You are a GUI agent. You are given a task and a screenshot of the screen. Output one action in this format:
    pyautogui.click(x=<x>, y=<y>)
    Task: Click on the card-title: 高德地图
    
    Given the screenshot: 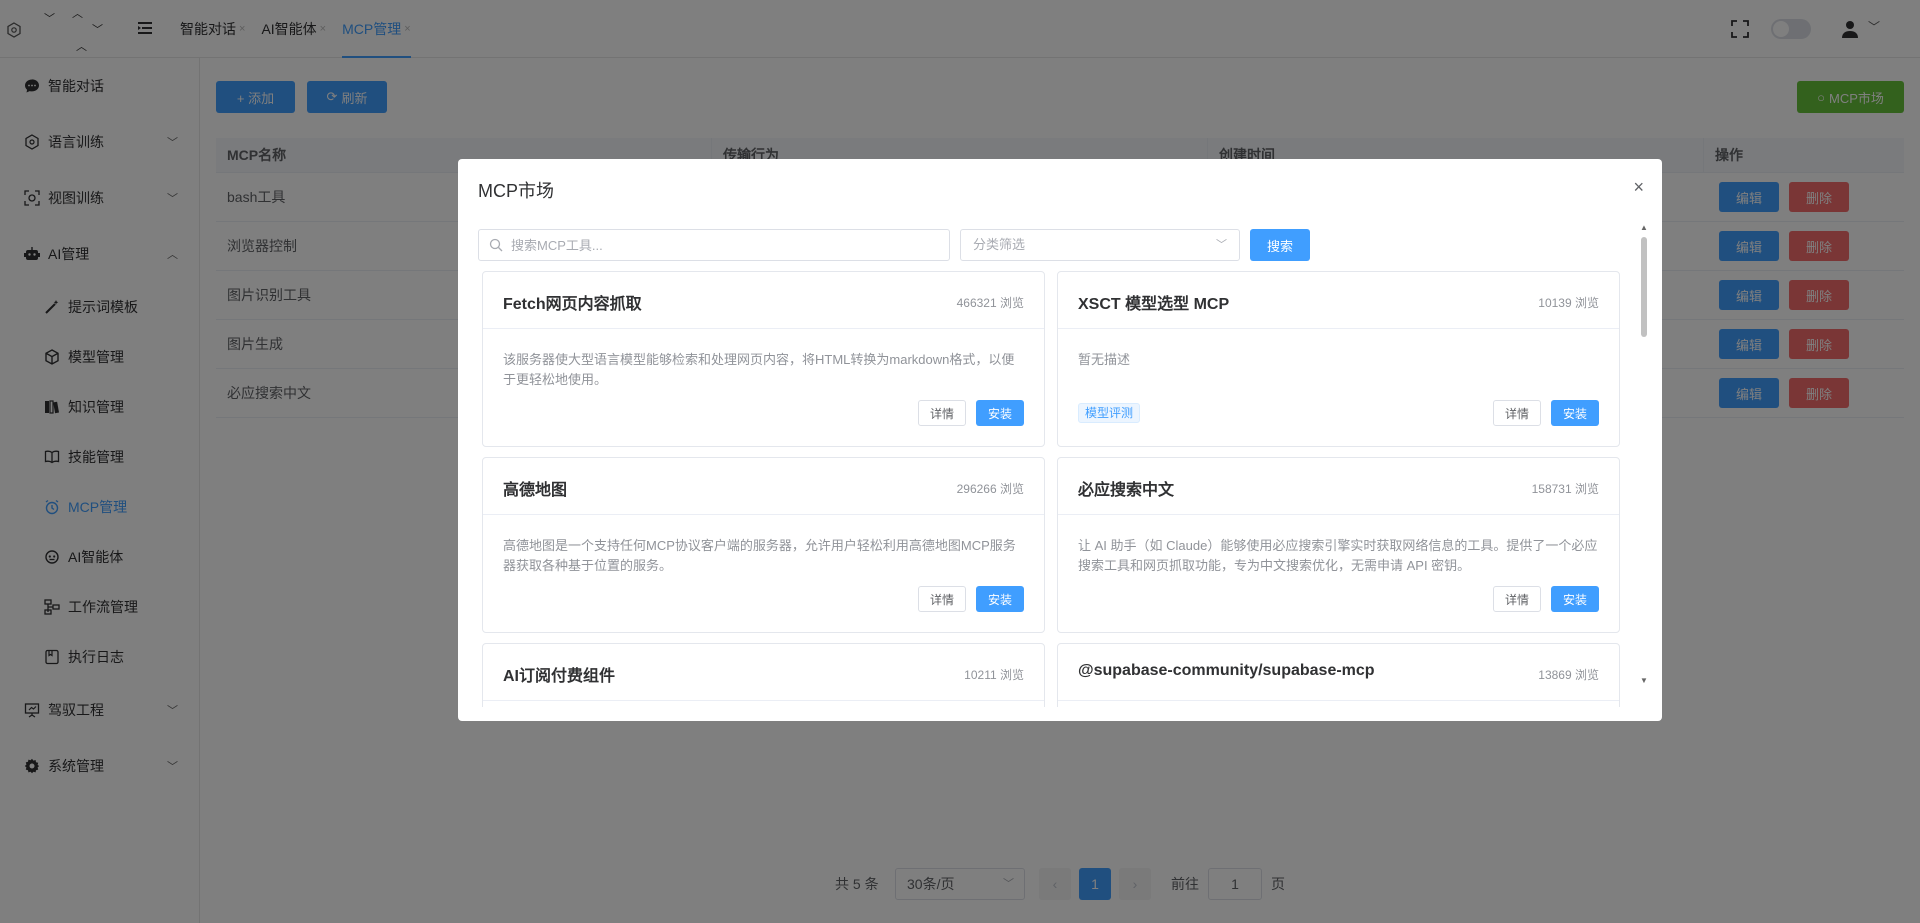 What is the action you would take?
    pyautogui.click(x=535, y=490)
    